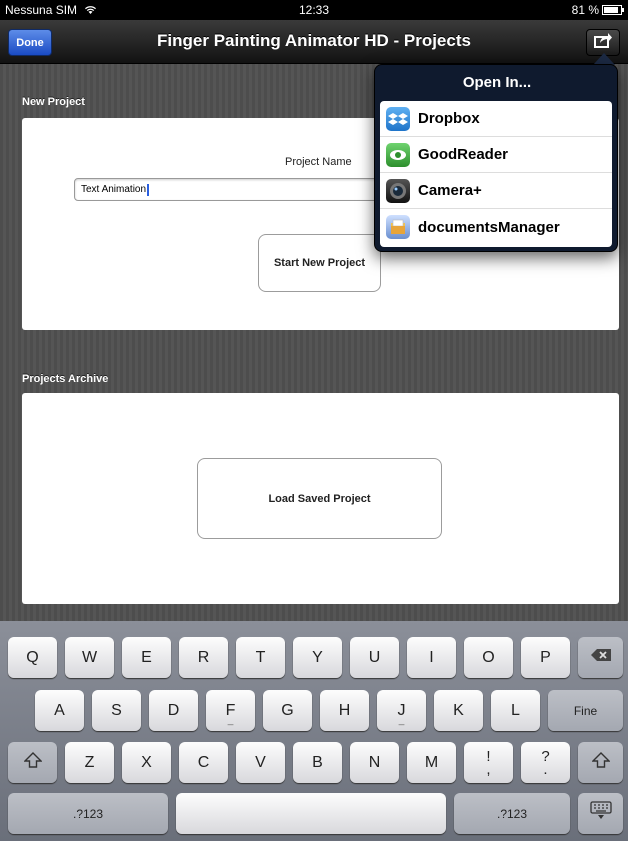 The width and height of the screenshot is (628, 841). What do you see at coordinates (545, 657) in the screenshot?
I see `key-p: P` at bounding box center [545, 657].